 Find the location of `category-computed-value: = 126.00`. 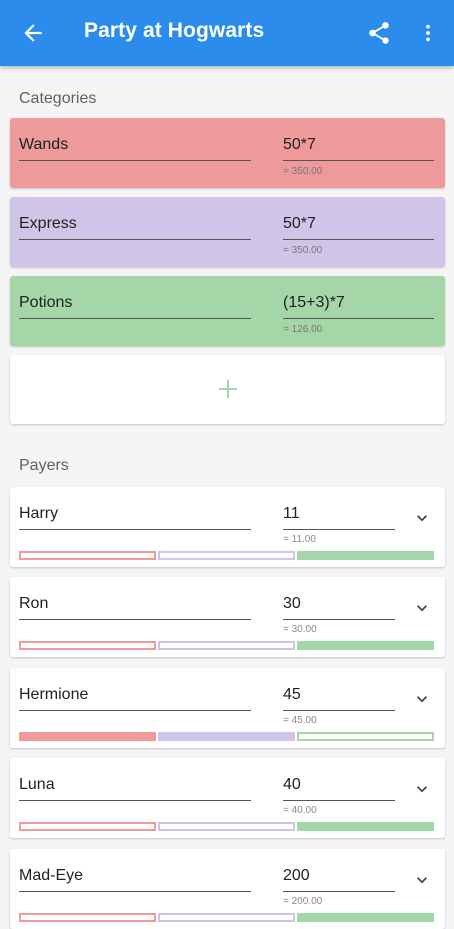

category-computed-value: = 126.00 is located at coordinates (303, 329).